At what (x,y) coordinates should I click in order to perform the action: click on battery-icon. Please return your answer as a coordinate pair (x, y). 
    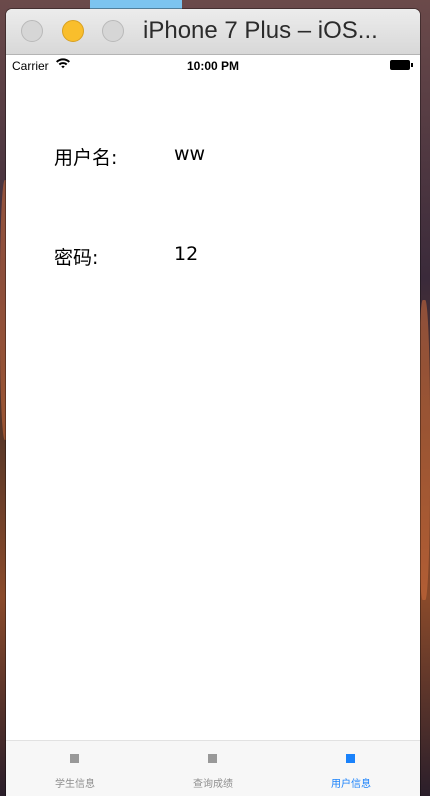
    Looking at the image, I should click on (402, 65).